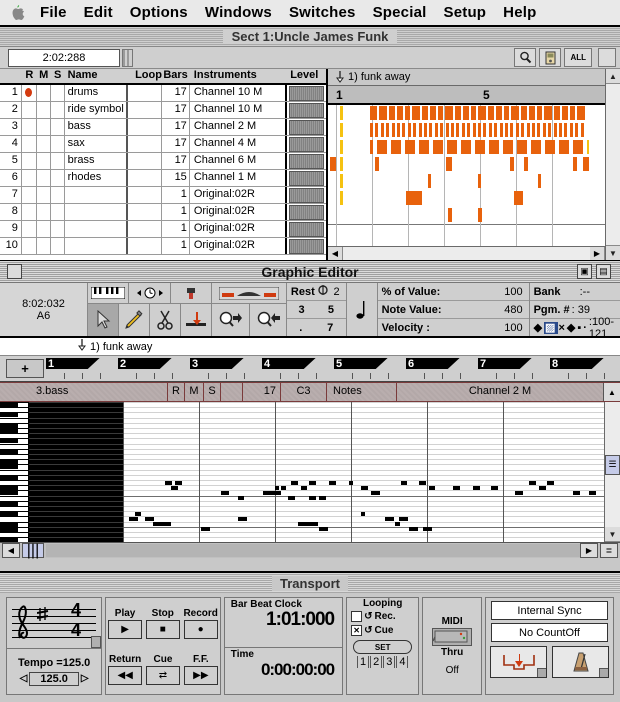 This screenshot has height=702, width=620. I want to click on ge-vscrollbar: ☰ ▼, so click(612, 472).